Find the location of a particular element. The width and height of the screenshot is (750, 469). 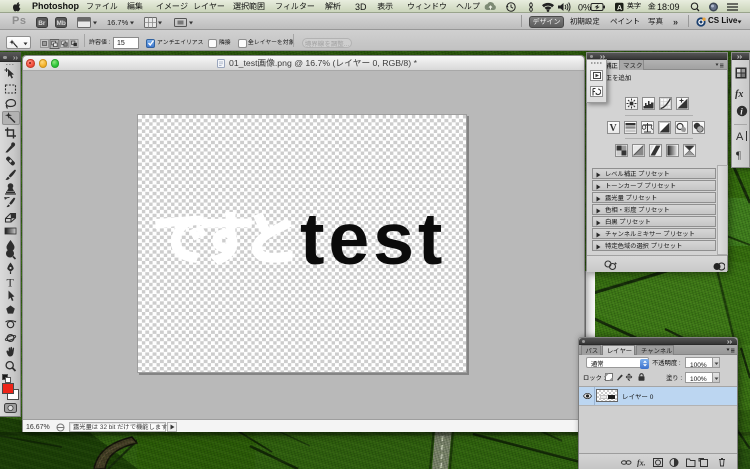

svg-text: Br is located at coordinates (42, 23).